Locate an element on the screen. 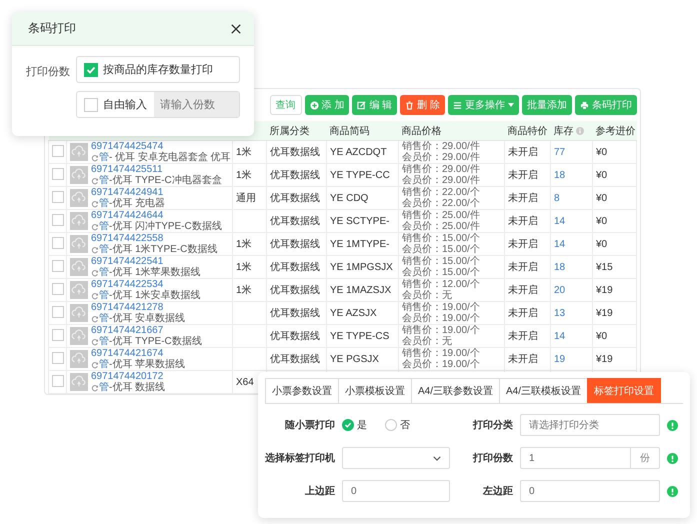 This screenshot has height=524, width=697. product-barcode: 6971474425511 is located at coordinates (156, 169).